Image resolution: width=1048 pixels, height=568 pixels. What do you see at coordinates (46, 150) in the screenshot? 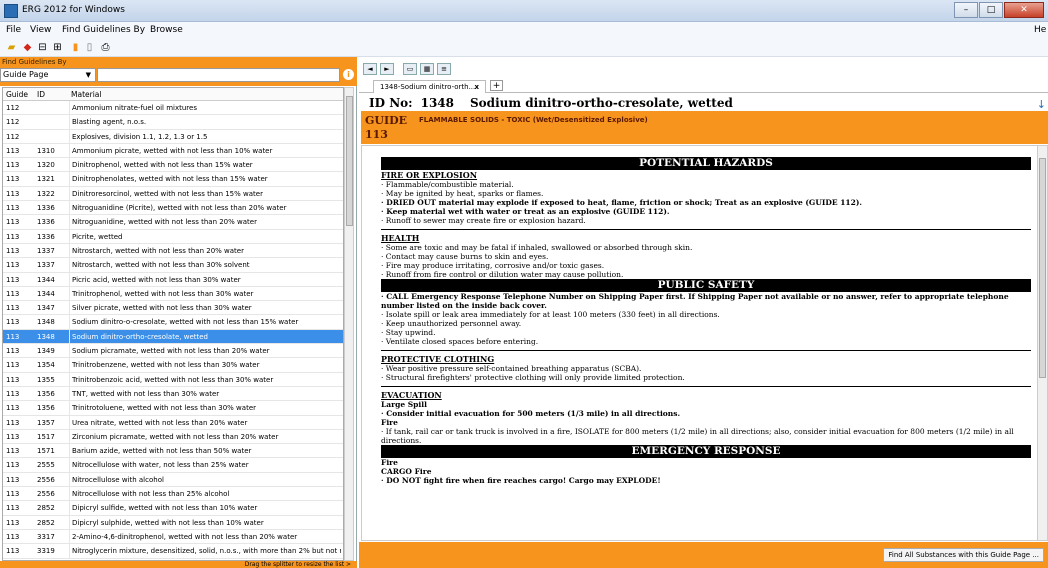
I see `cell-id: 1310` at bounding box center [46, 150].